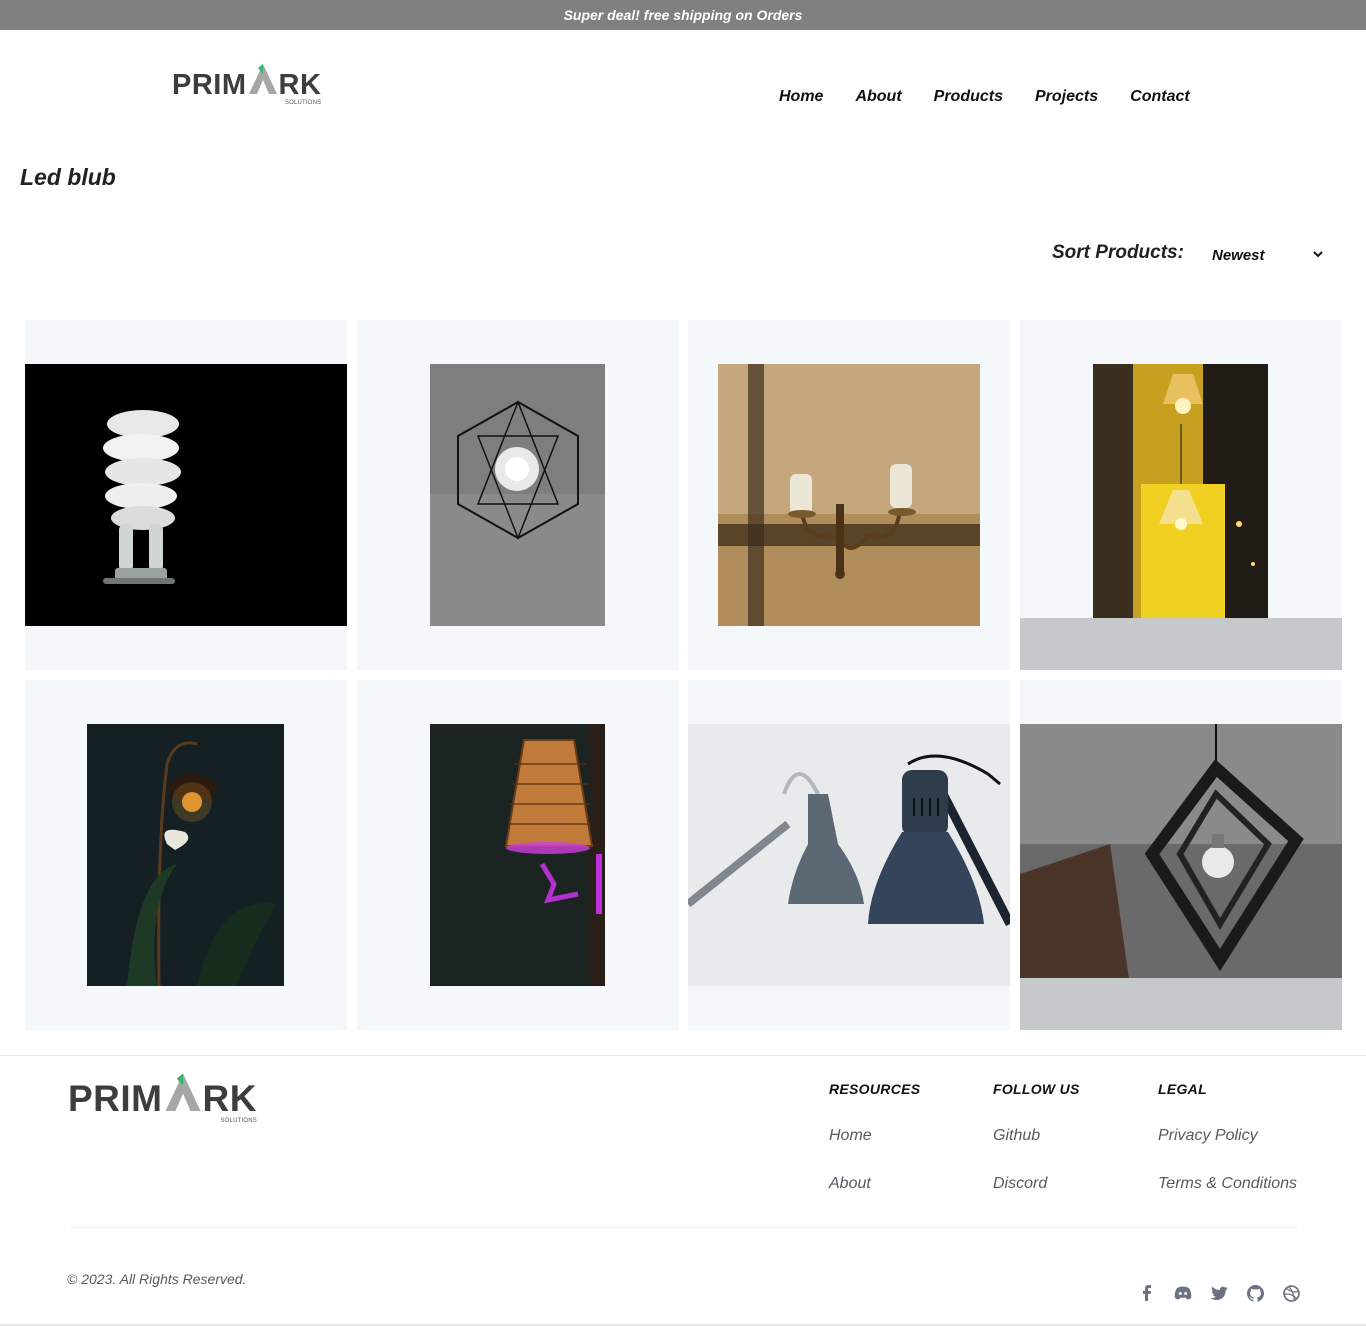 This screenshot has width=1366, height=1326. I want to click on sort-selected-value: Newest, so click(1238, 255).